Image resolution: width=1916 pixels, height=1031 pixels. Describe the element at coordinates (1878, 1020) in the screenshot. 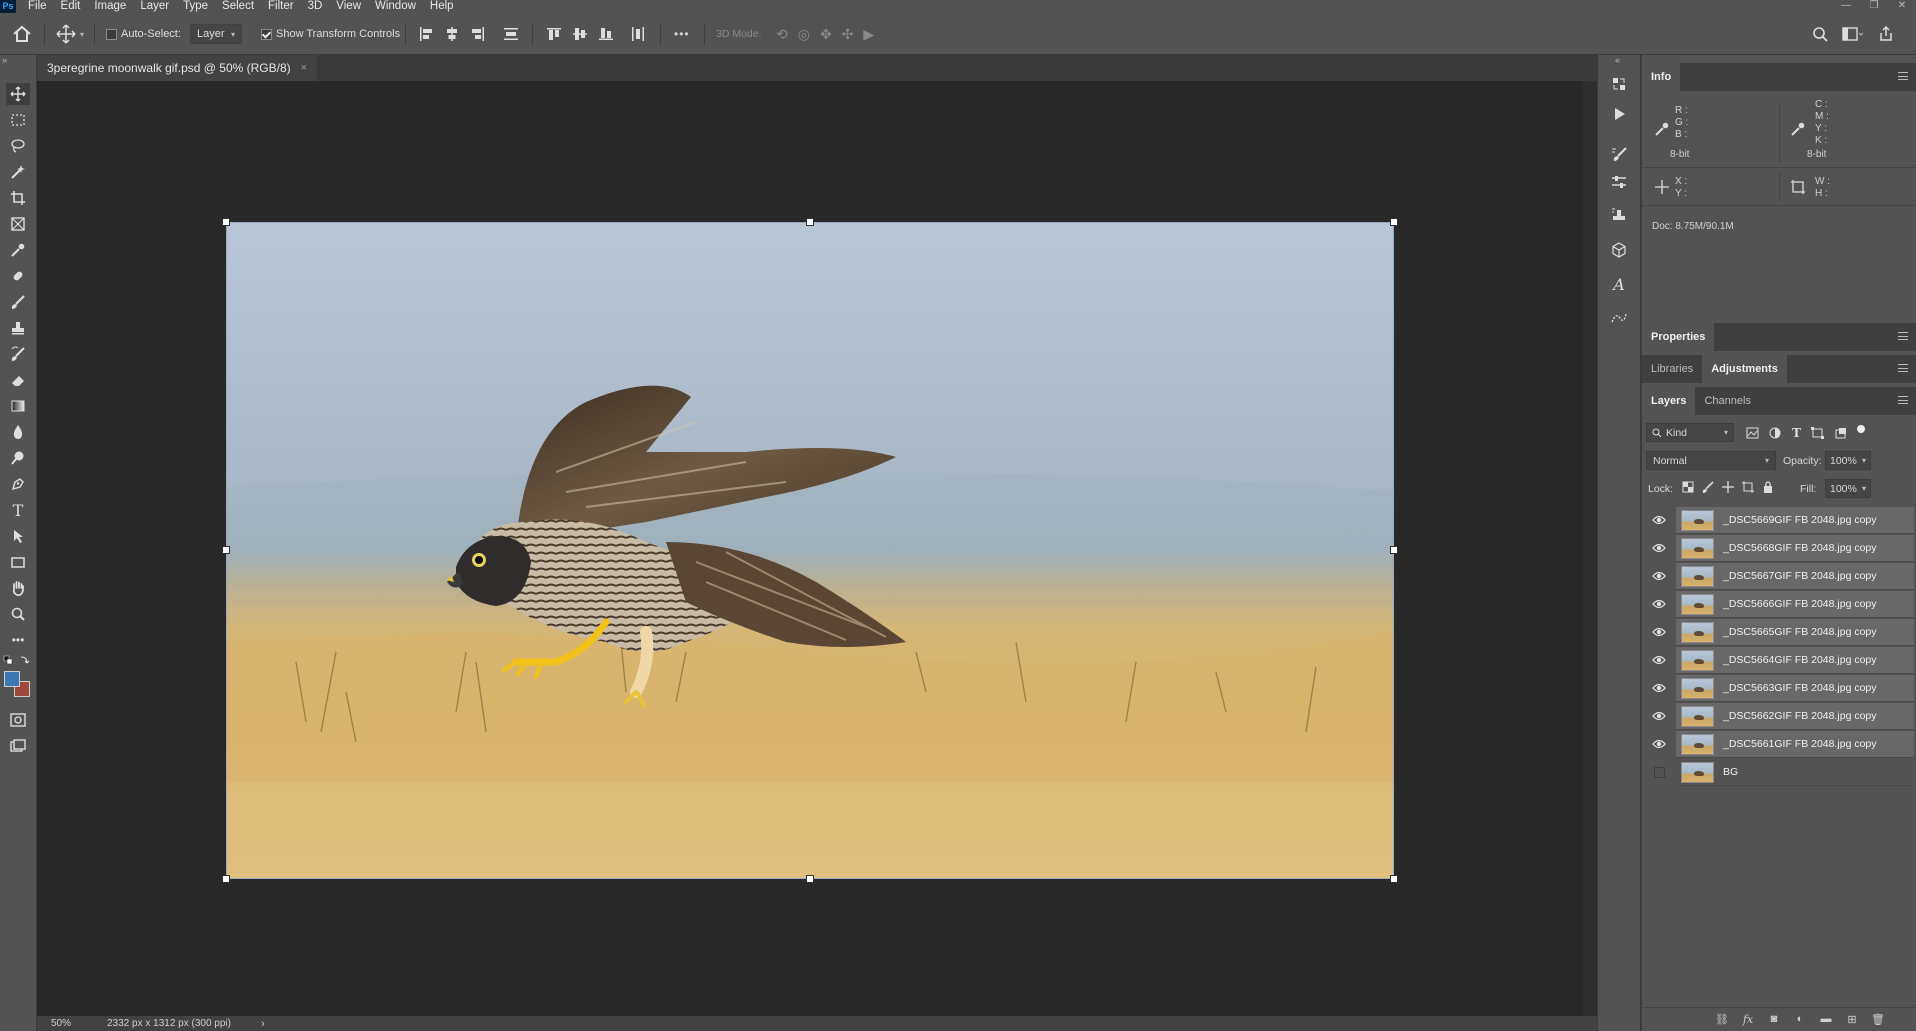

I see `delete-layer-icon: 🗑` at that location.